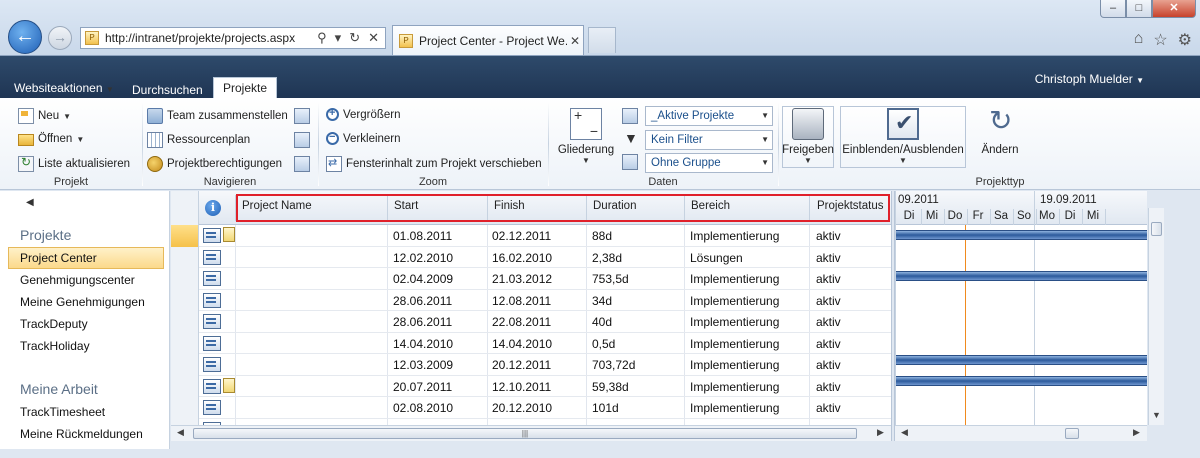  Describe the element at coordinates (217, 116) in the screenshot. I see `team-button: Team zusammenstellen` at that location.